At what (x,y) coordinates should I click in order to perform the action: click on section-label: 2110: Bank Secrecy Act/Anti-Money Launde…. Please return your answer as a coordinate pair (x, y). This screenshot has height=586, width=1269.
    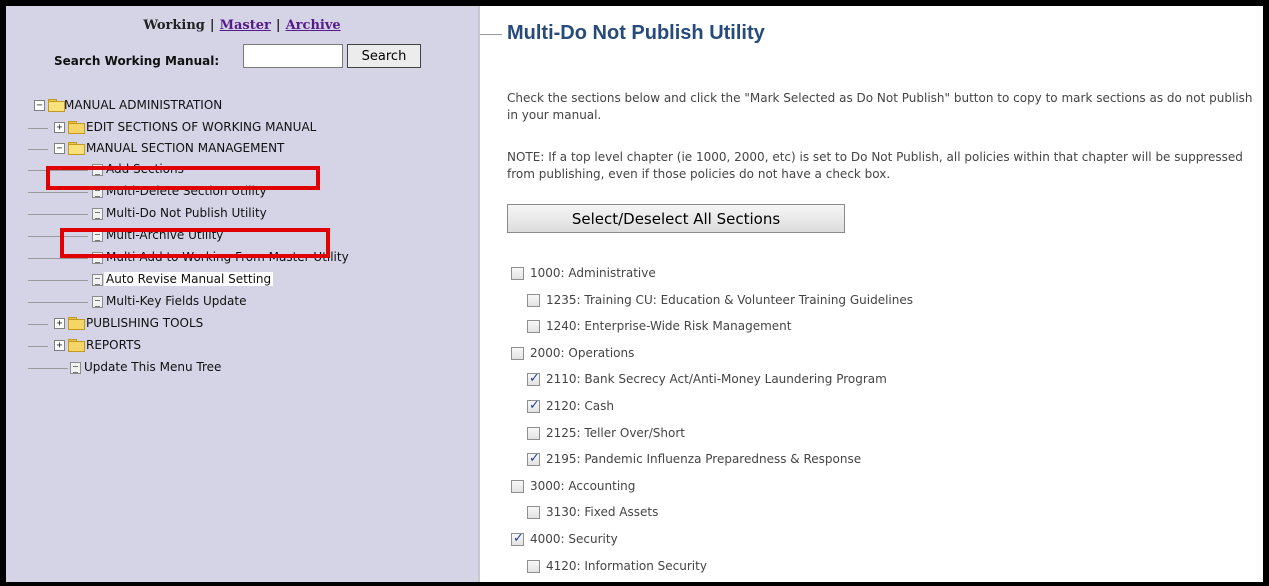
    Looking at the image, I should click on (716, 379).